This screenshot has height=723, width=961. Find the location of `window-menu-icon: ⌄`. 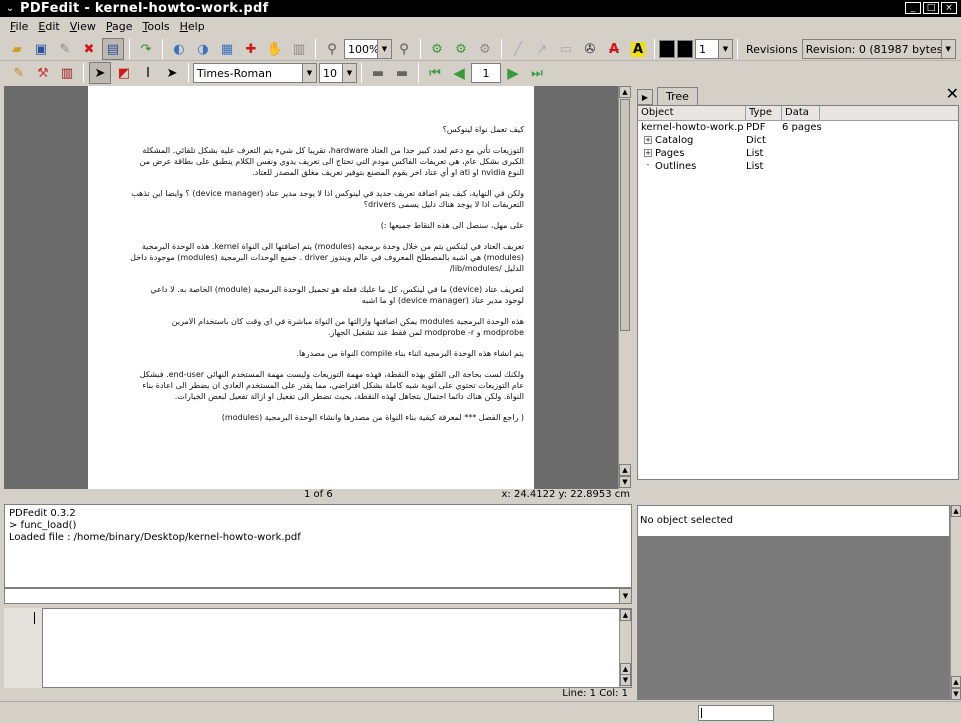

window-menu-icon: ⌄ is located at coordinates (10, 8).